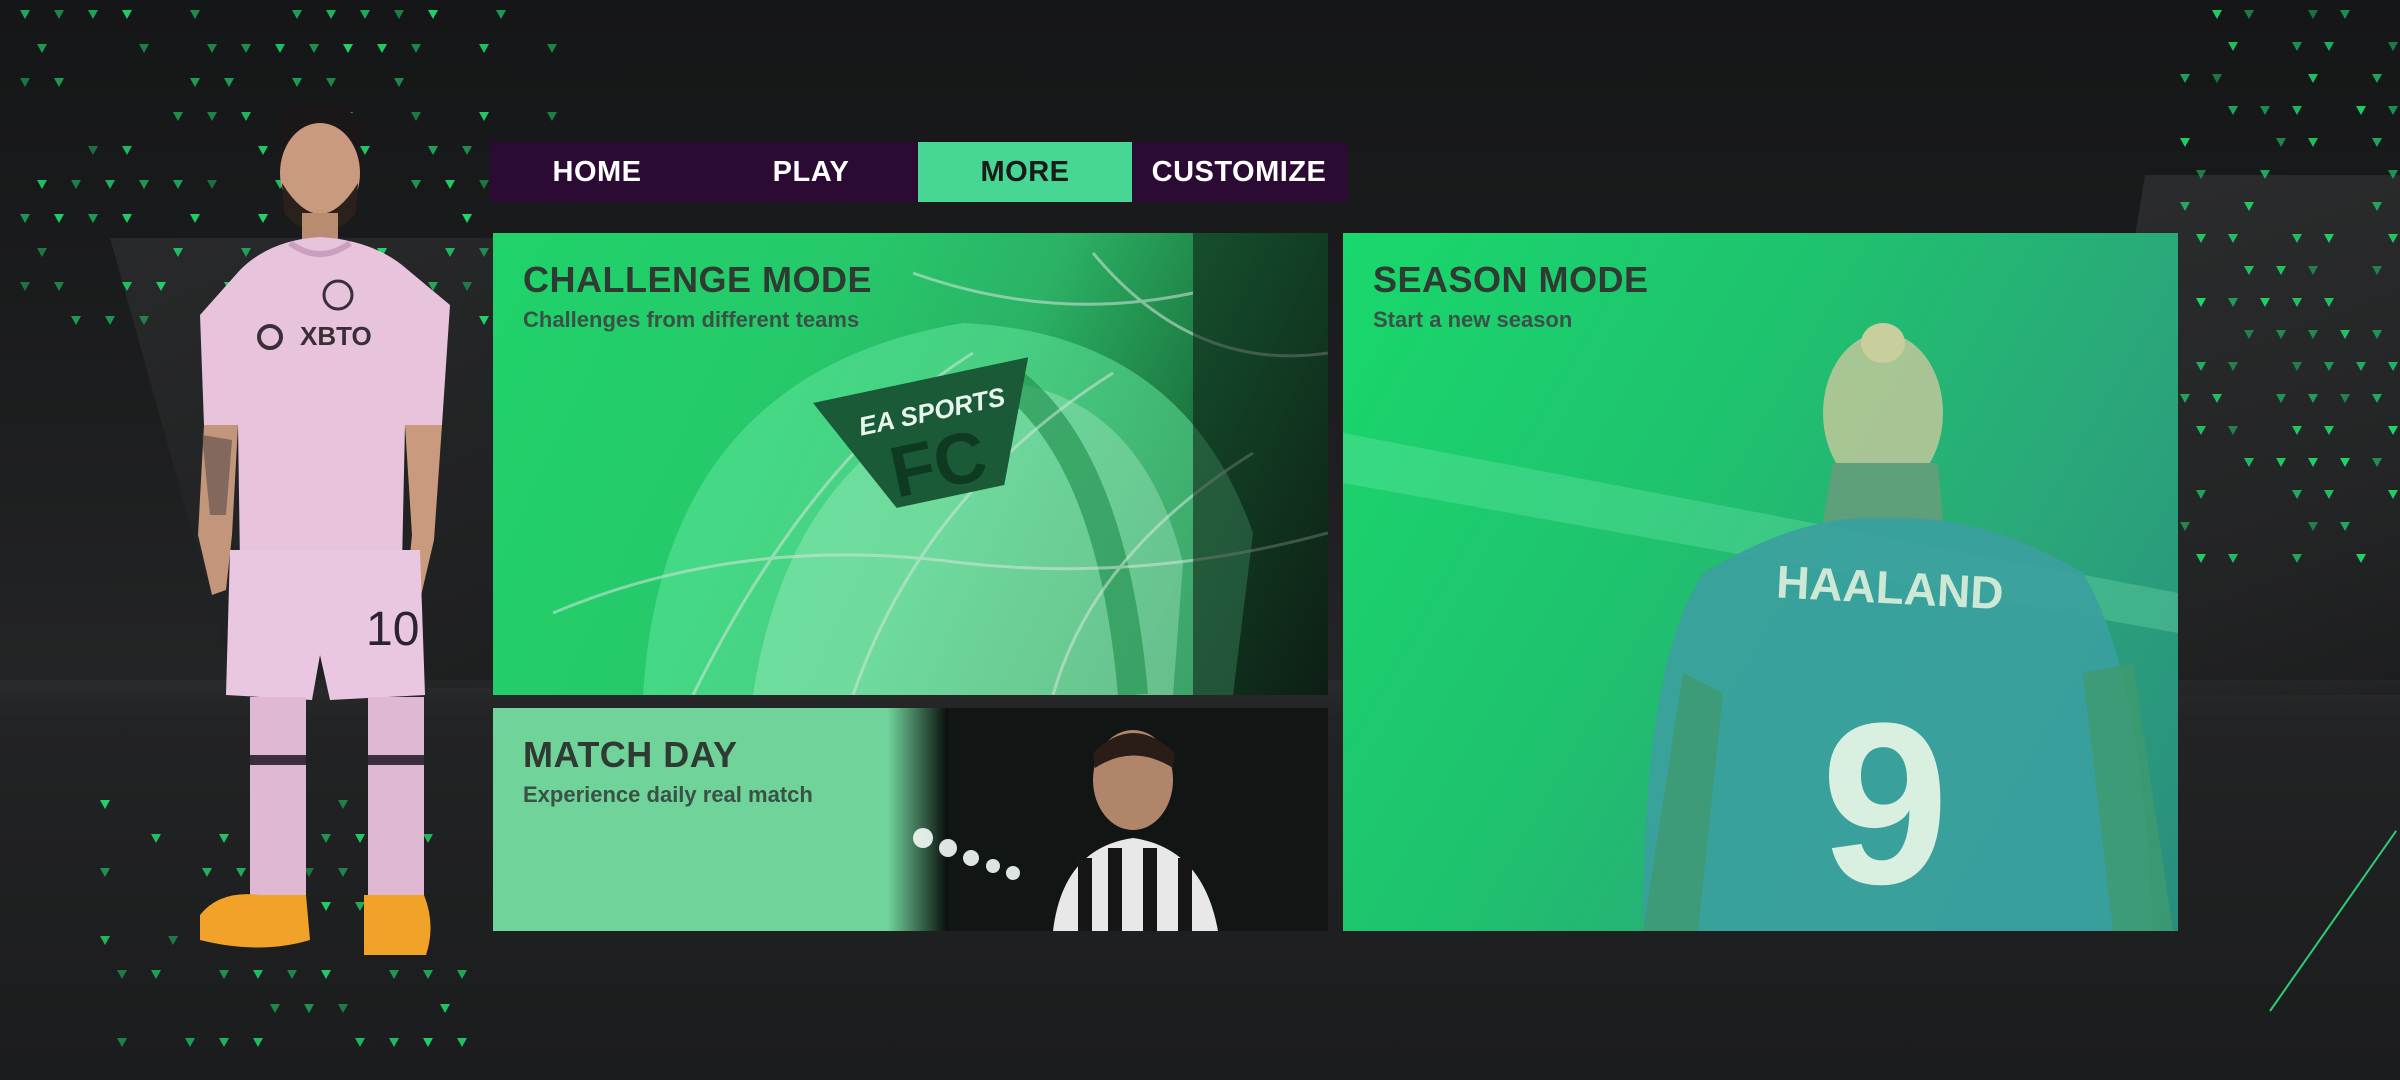  What do you see at coordinates (1885, 803) in the screenshot?
I see `jersey-number: 9` at bounding box center [1885, 803].